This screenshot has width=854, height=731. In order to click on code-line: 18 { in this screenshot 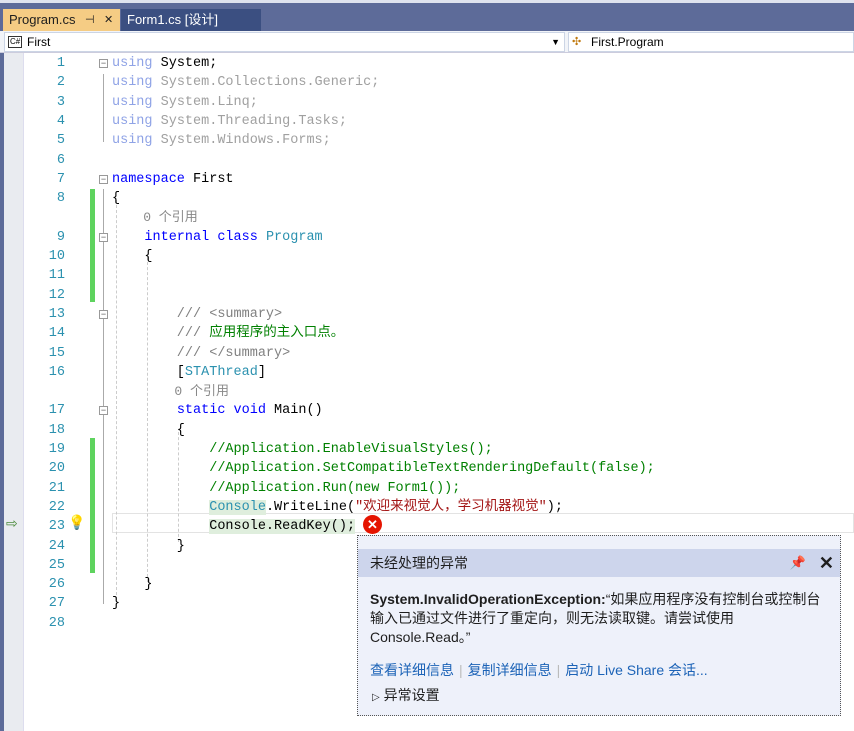, I will do `click(439, 430)`.